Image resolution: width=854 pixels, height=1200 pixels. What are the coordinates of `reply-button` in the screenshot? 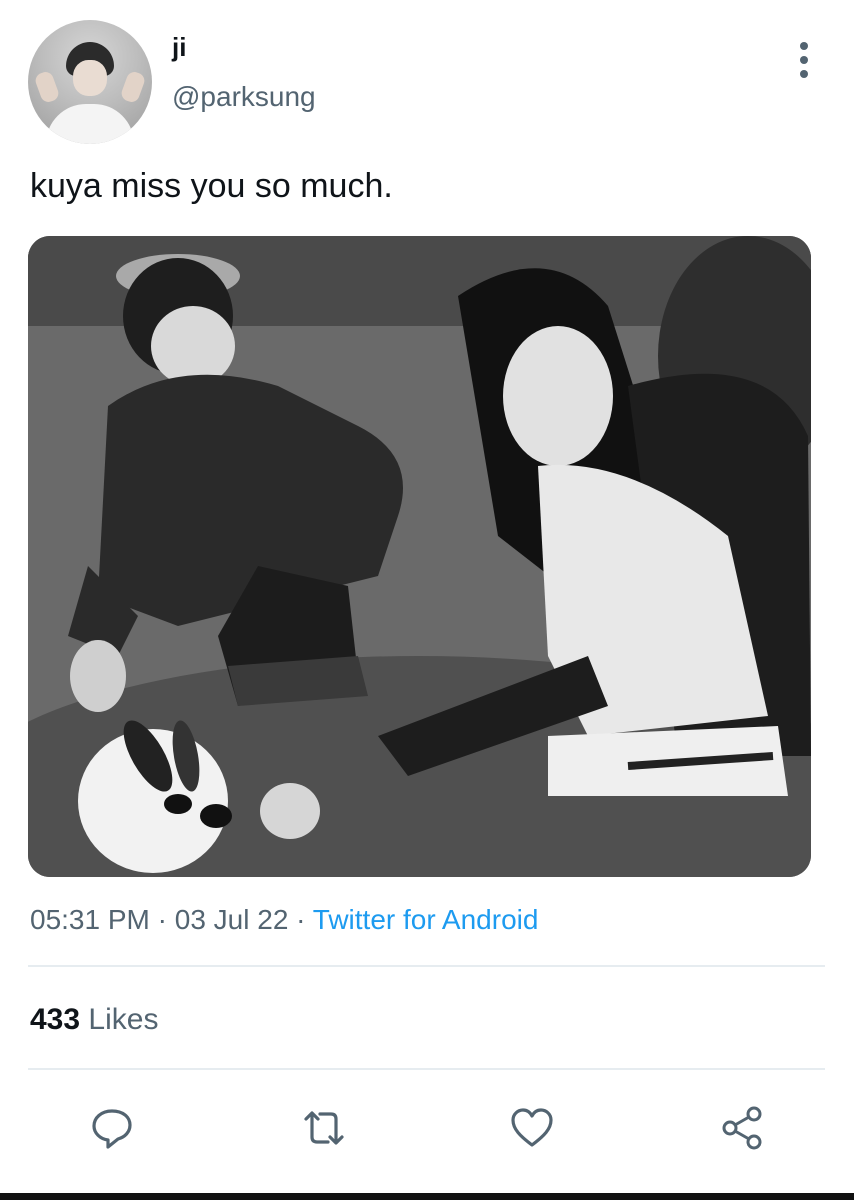 It's located at (112, 1128).